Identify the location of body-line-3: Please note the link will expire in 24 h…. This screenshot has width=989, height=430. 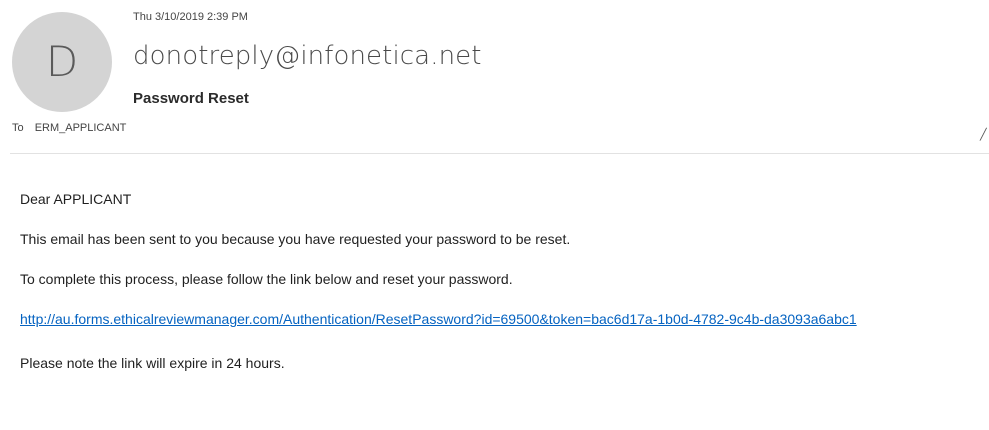
(152, 363).